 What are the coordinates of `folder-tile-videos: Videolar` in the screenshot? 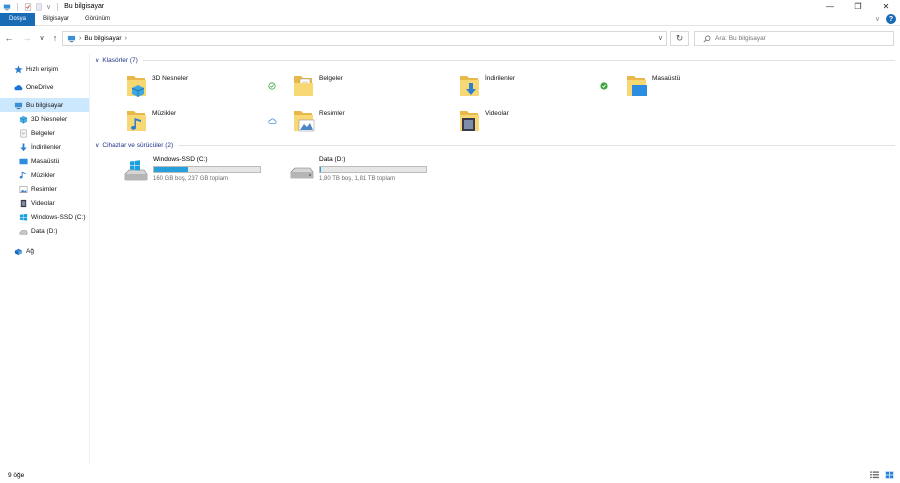 It's located at (539, 123).